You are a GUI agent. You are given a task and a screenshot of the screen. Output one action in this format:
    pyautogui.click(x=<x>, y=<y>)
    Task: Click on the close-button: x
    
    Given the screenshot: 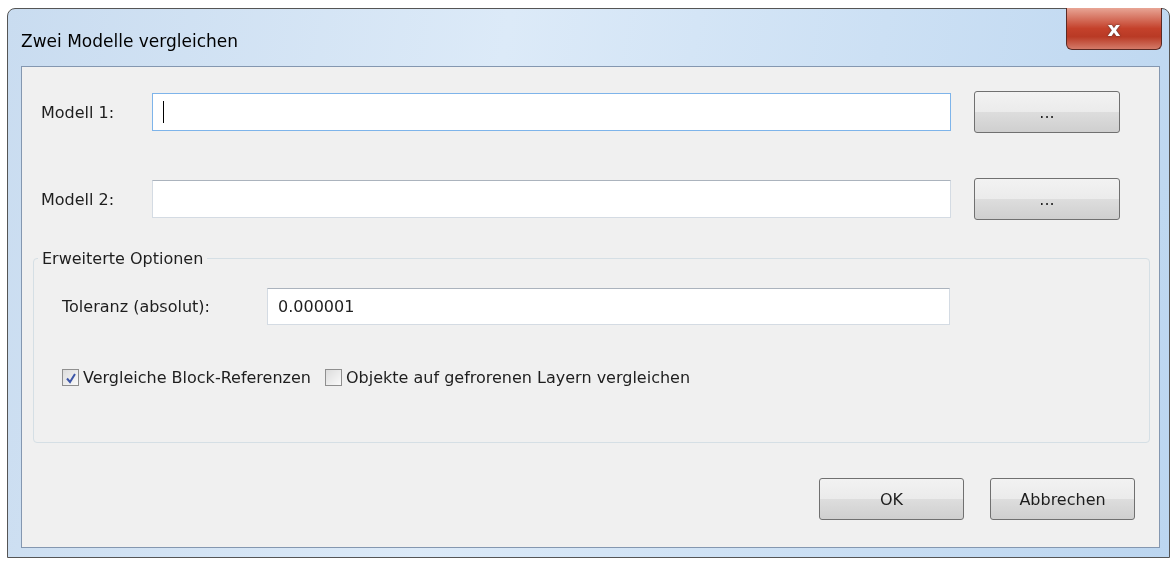 What is the action you would take?
    pyautogui.click(x=1114, y=29)
    